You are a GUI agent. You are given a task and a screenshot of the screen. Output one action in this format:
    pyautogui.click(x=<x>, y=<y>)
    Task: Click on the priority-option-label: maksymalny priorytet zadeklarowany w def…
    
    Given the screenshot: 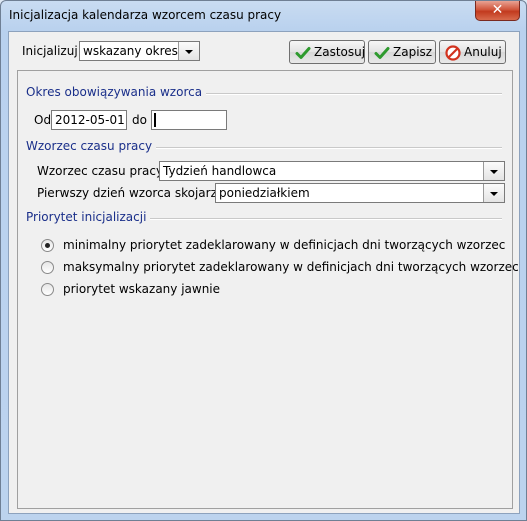 What is the action you would take?
    pyautogui.click(x=291, y=267)
    